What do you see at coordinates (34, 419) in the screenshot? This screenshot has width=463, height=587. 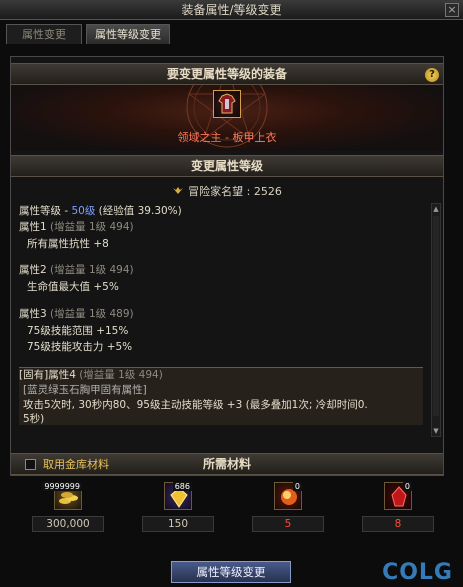 I see `fixed-attribute-effect-cont: 5秒)` at bounding box center [34, 419].